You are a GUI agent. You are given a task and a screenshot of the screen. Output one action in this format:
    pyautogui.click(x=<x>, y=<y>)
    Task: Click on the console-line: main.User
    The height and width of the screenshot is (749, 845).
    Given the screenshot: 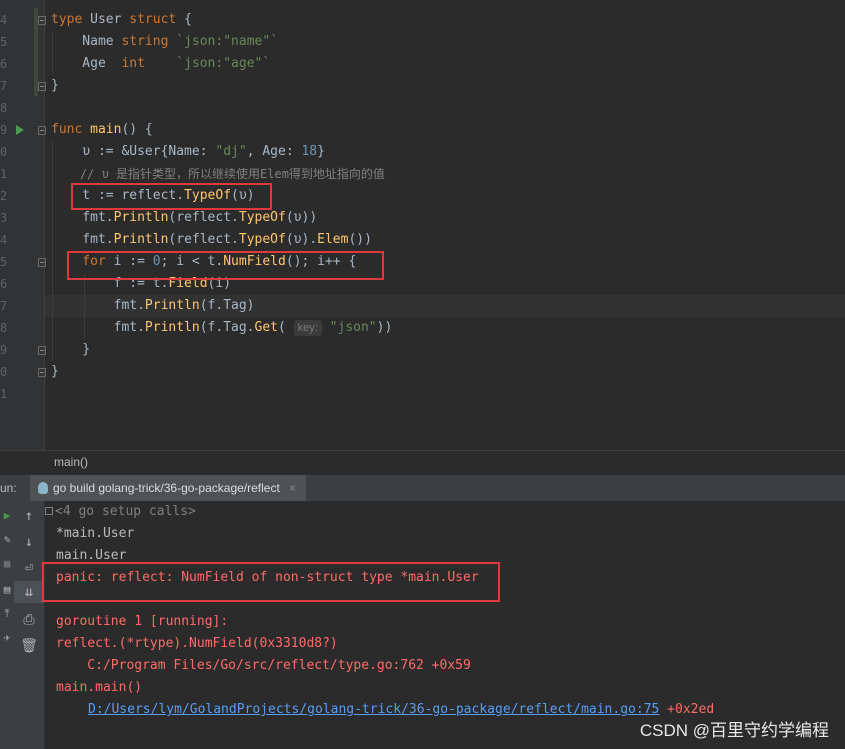 What is the action you would take?
    pyautogui.click(x=91, y=555)
    